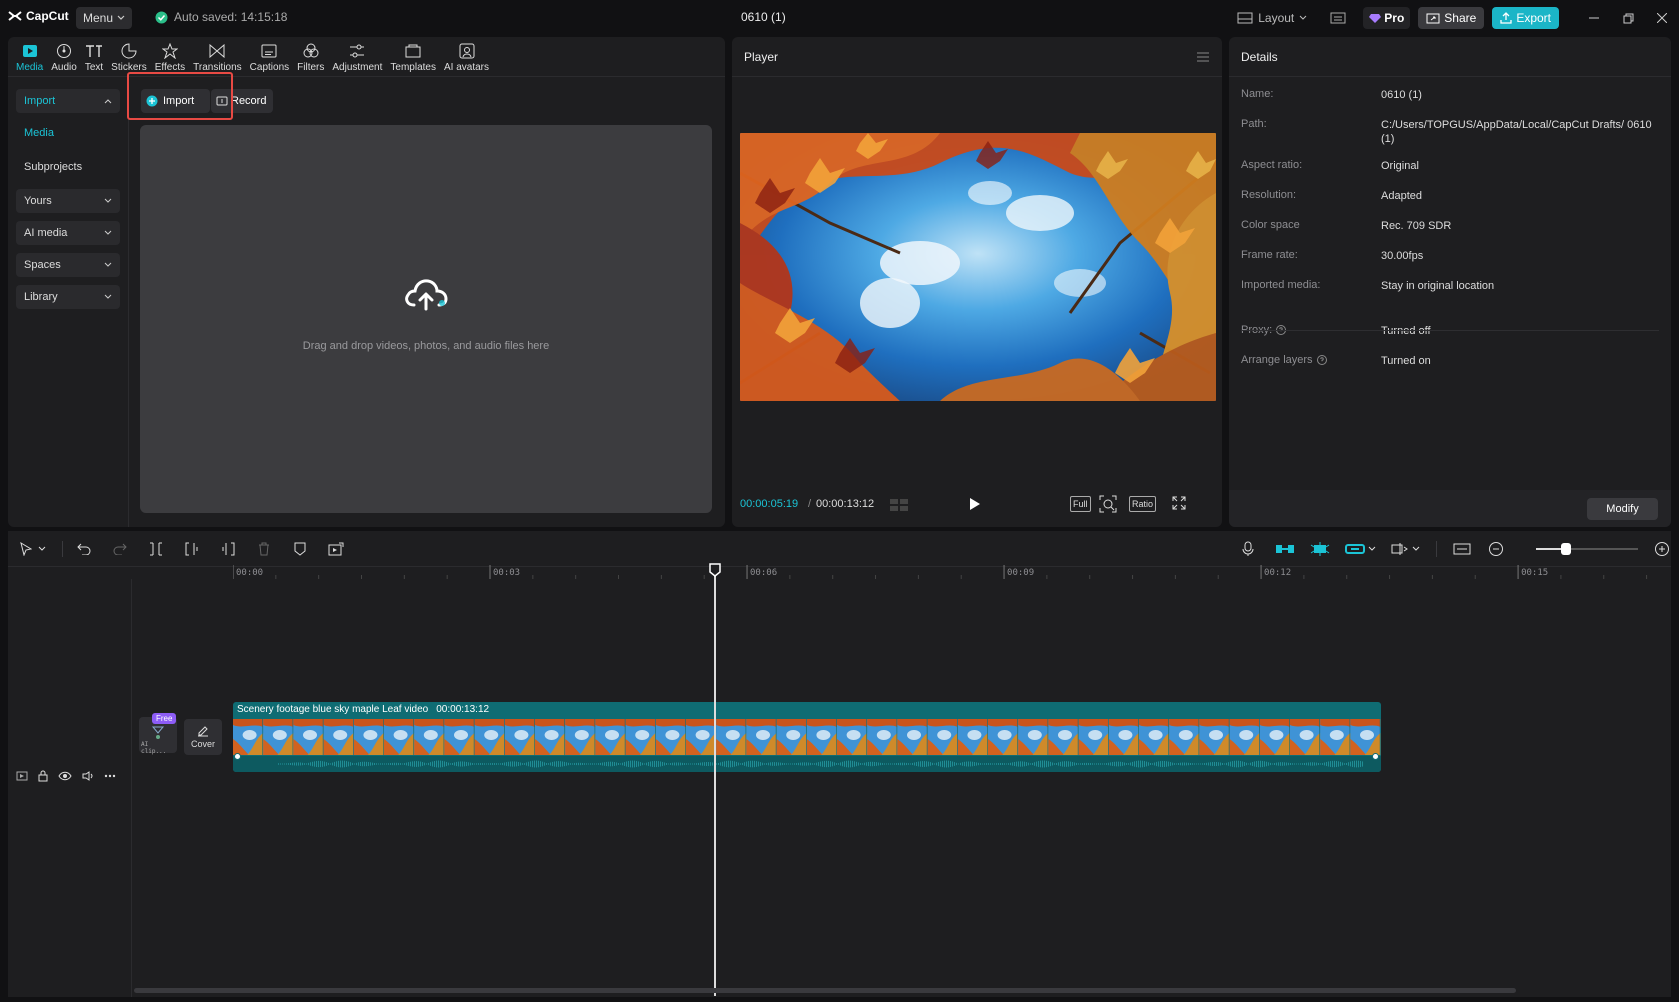 This screenshot has width=1679, height=1002. I want to click on free-badge: Free, so click(164, 718).